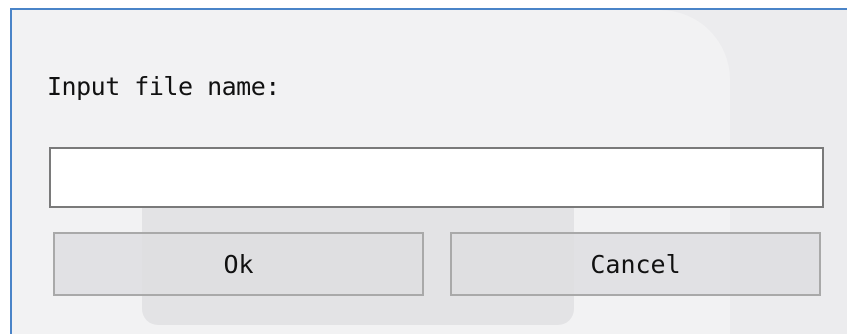 The height and width of the screenshot is (334, 847). I want to click on ok-button: Ok, so click(238, 264).